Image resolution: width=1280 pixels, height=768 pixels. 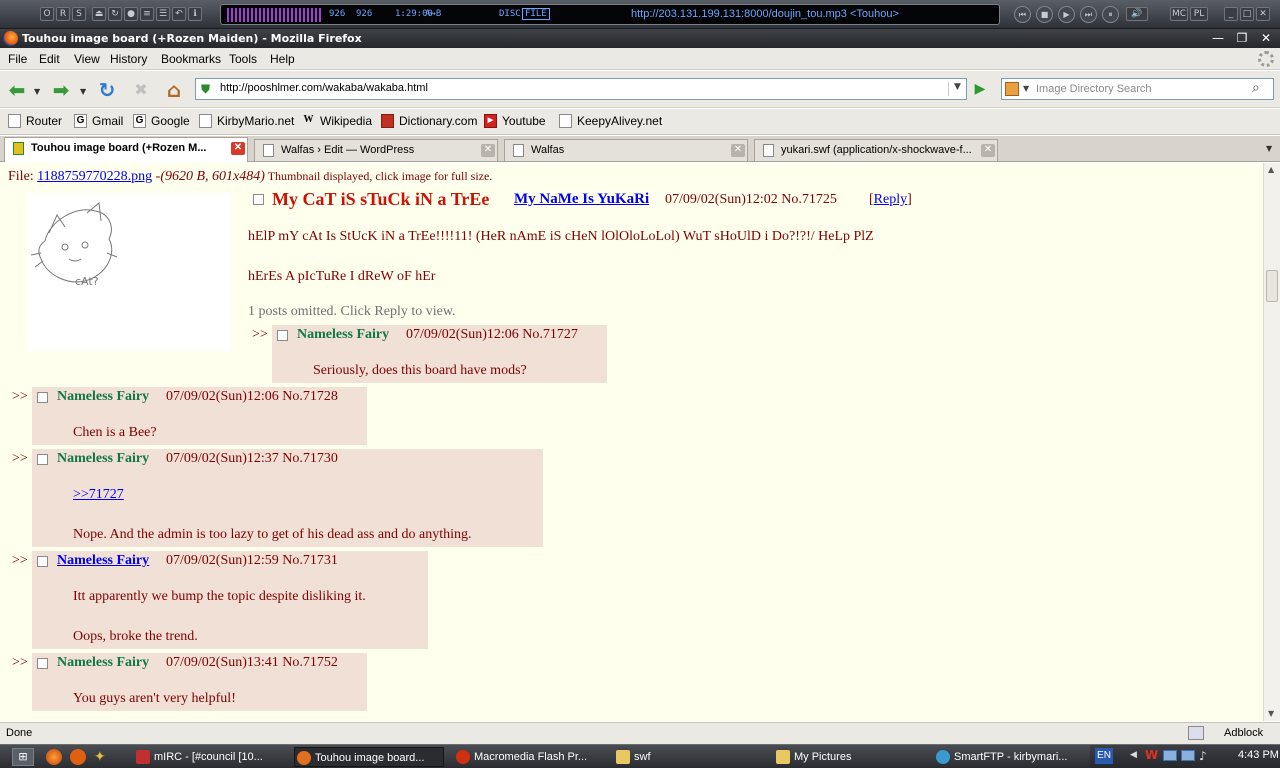 What do you see at coordinates (1110, 14) in the screenshot?
I see `winamp-pause-icon: ⏸` at bounding box center [1110, 14].